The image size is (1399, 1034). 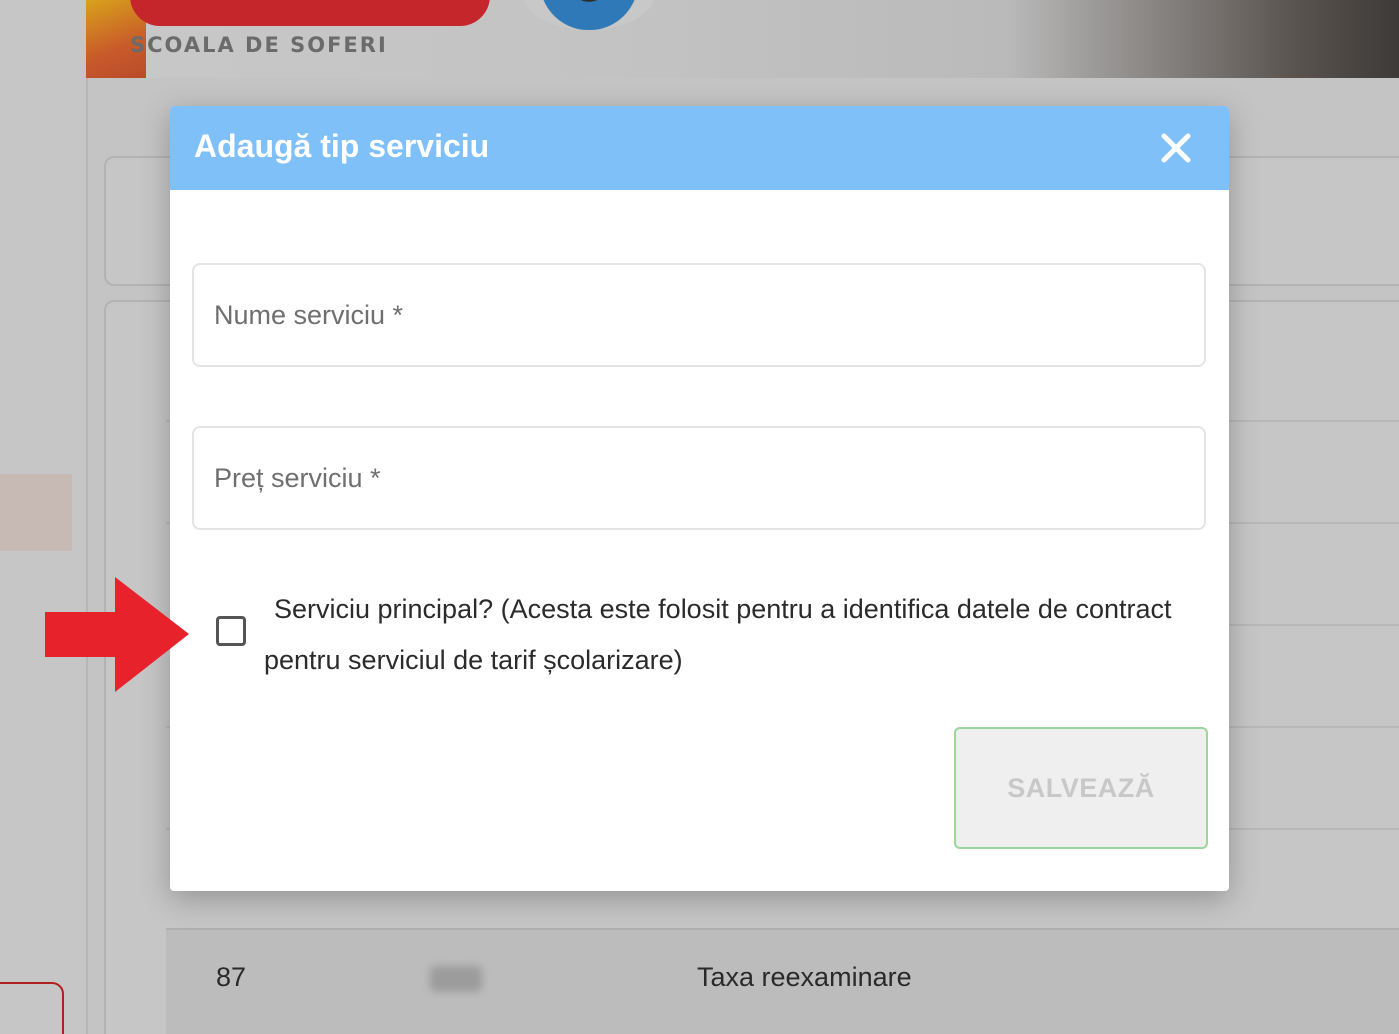 I want to click on close-button, so click(x=1176, y=148).